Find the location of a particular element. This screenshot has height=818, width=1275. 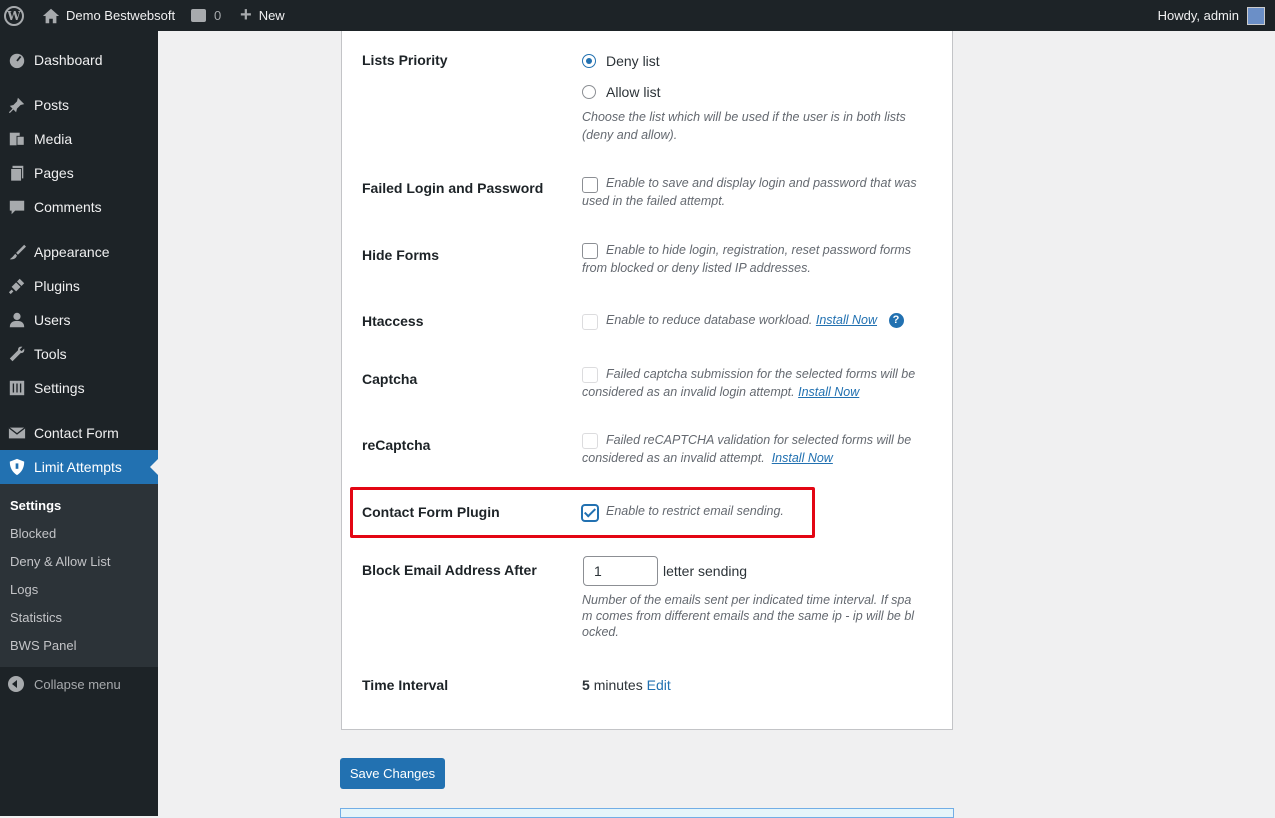

submenu-logs: Logs is located at coordinates (24, 589).